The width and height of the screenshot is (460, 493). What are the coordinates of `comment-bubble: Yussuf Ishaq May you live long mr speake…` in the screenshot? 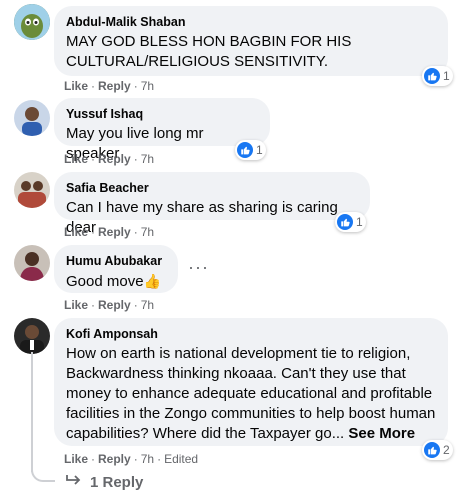 It's located at (162, 130).